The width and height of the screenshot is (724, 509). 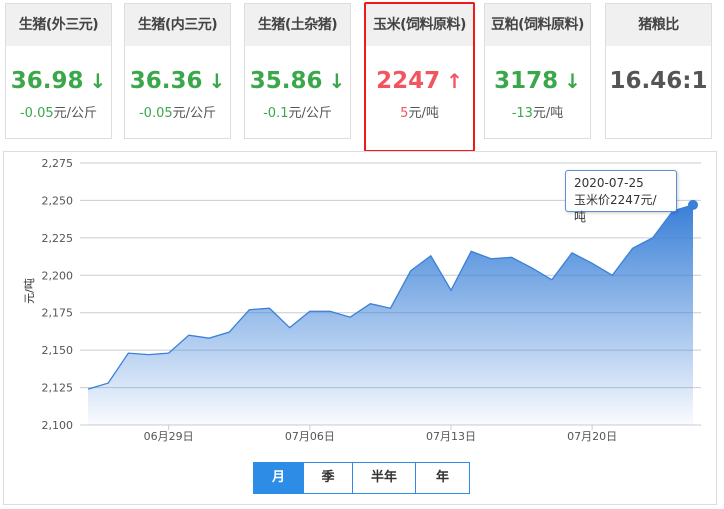 I want to click on card-change: 5元/吨, so click(x=419, y=111).